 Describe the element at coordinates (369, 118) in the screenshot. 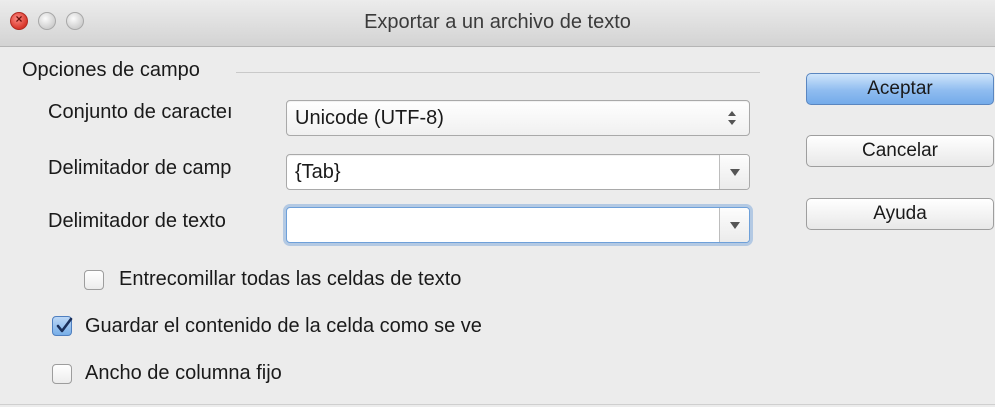

I see `charset-value: Unicode (UTF-8)` at that location.